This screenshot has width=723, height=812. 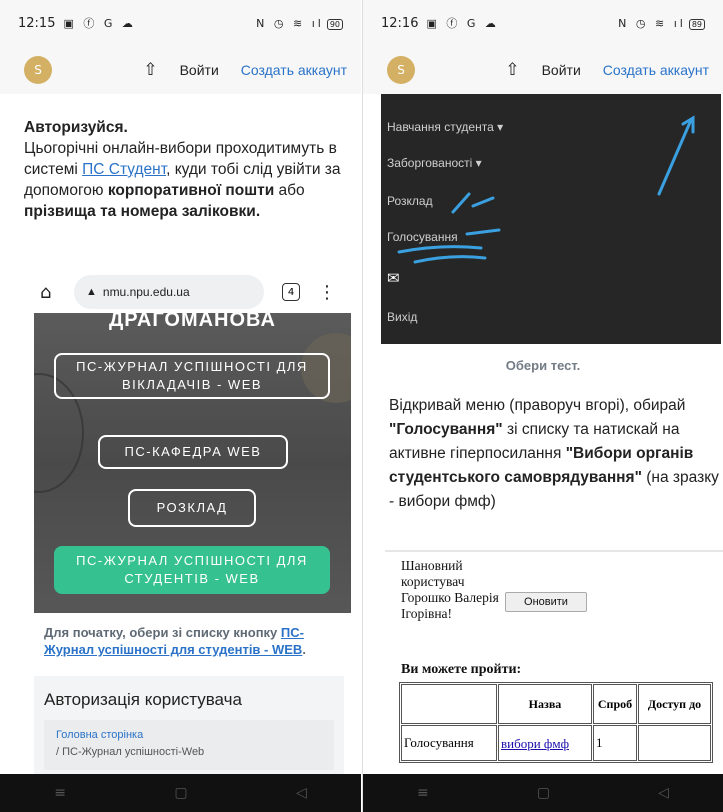 I want to click on cell-access, so click(x=674, y=743).